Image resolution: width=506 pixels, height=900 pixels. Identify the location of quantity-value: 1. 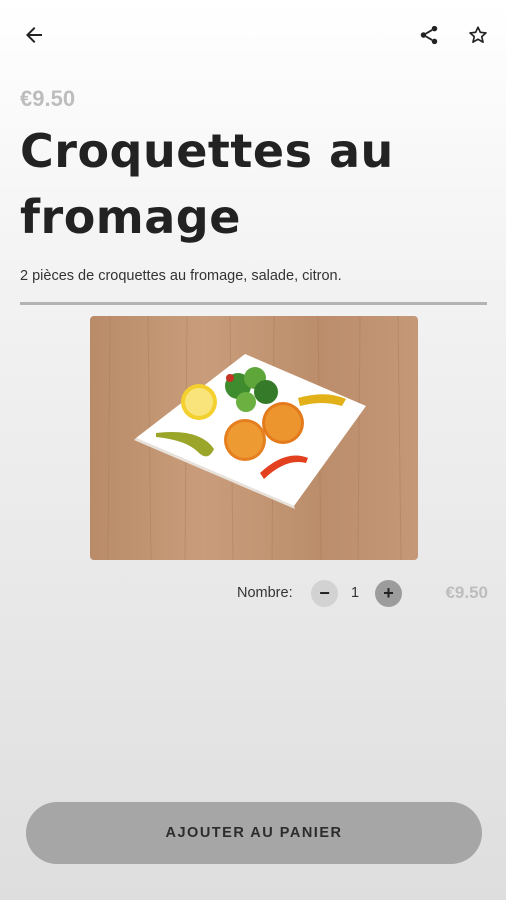
(355, 593).